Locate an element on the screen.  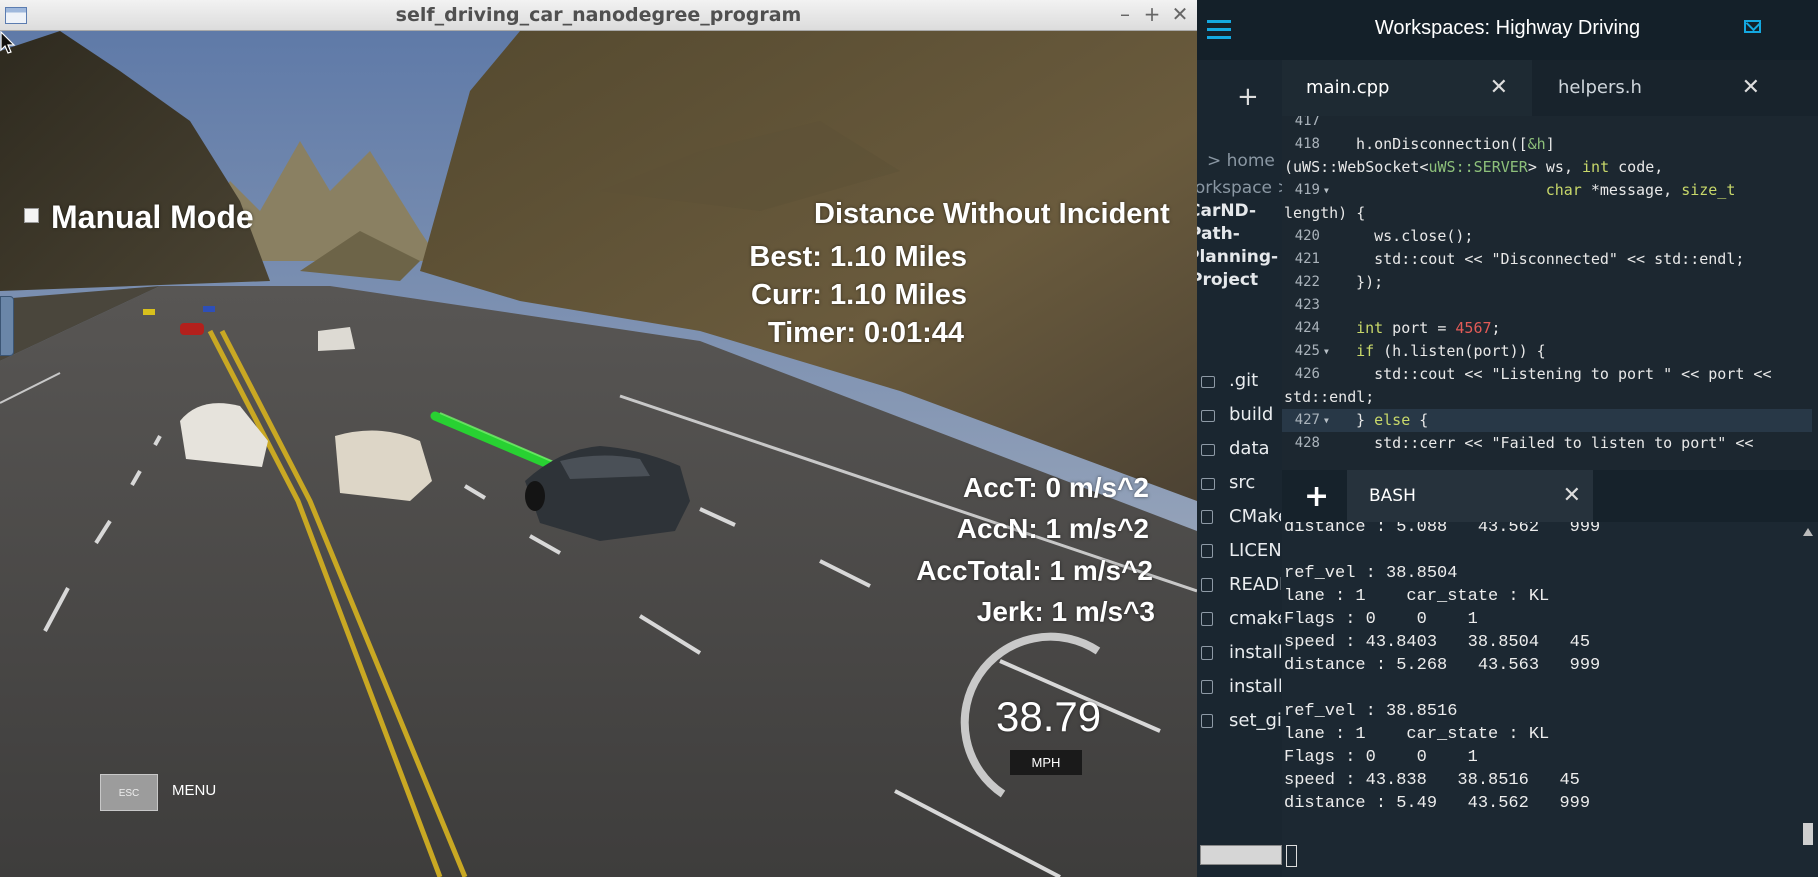
line-number: 417 is located at coordinates (1307, 122).